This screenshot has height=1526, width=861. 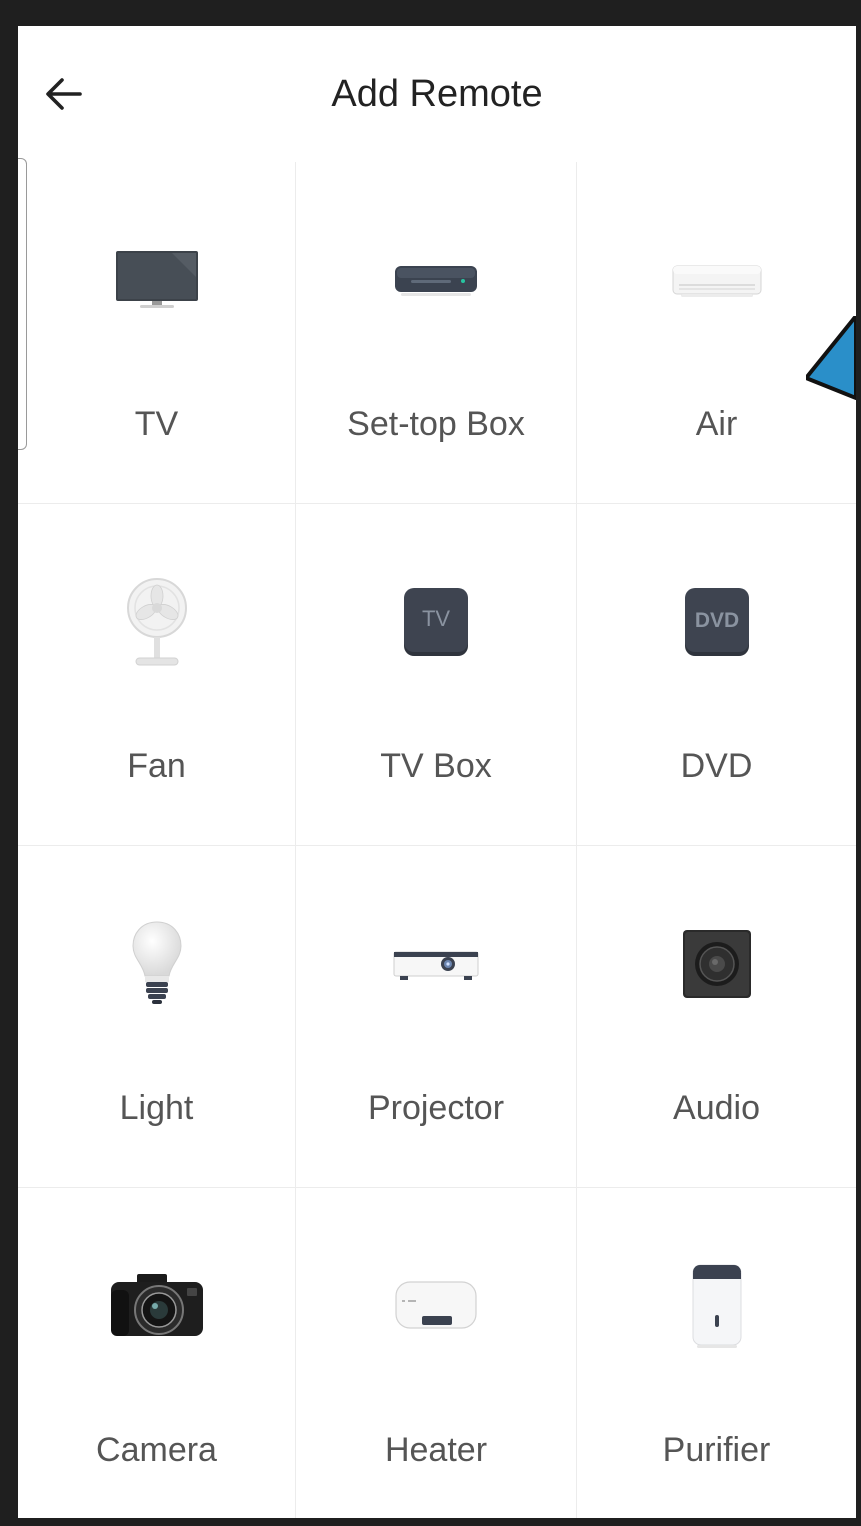 What do you see at coordinates (156, 1108) in the screenshot?
I see `device-label: Light` at bounding box center [156, 1108].